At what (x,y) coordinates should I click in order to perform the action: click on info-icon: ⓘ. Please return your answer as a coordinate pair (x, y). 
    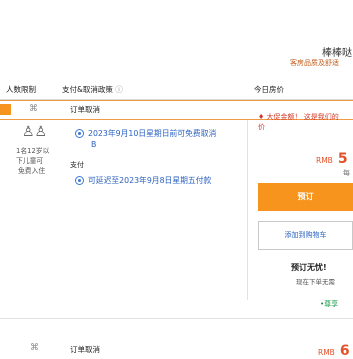
    Looking at the image, I should click on (119, 89).